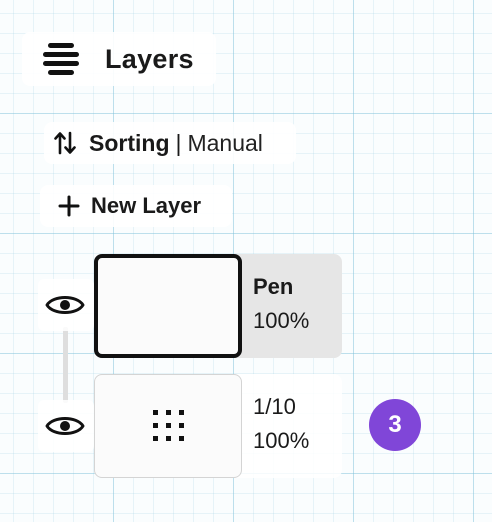 This screenshot has height=522, width=492. I want to click on layer-row-pen: Pen 100%, so click(218, 306).